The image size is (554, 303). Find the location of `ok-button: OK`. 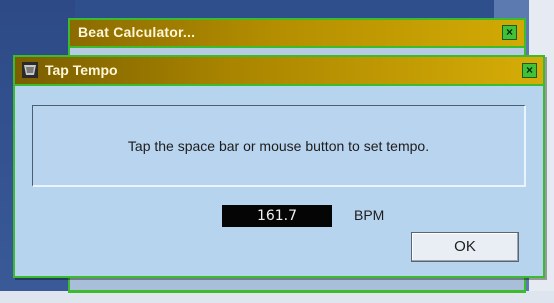

ok-button: OK is located at coordinates (465, 247).